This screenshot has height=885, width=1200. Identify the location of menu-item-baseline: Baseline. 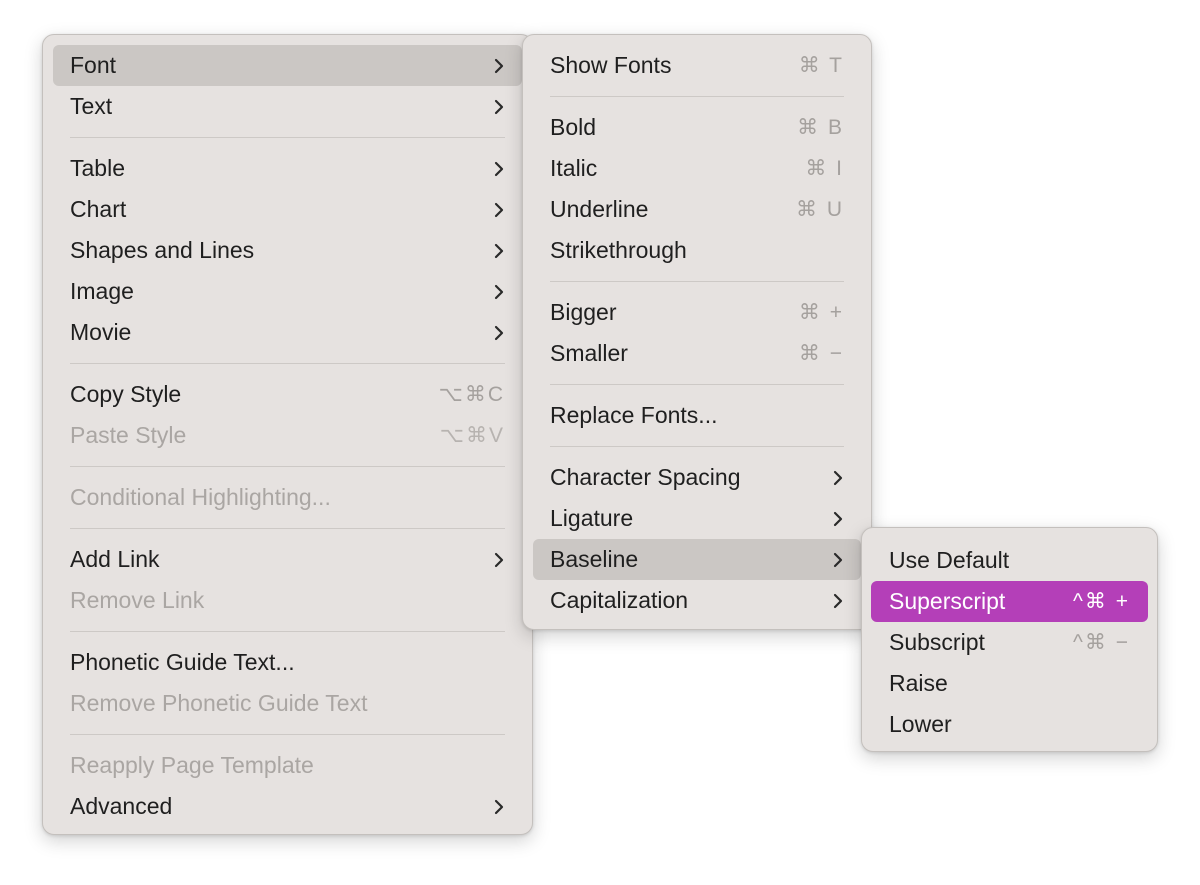
(697, 559).